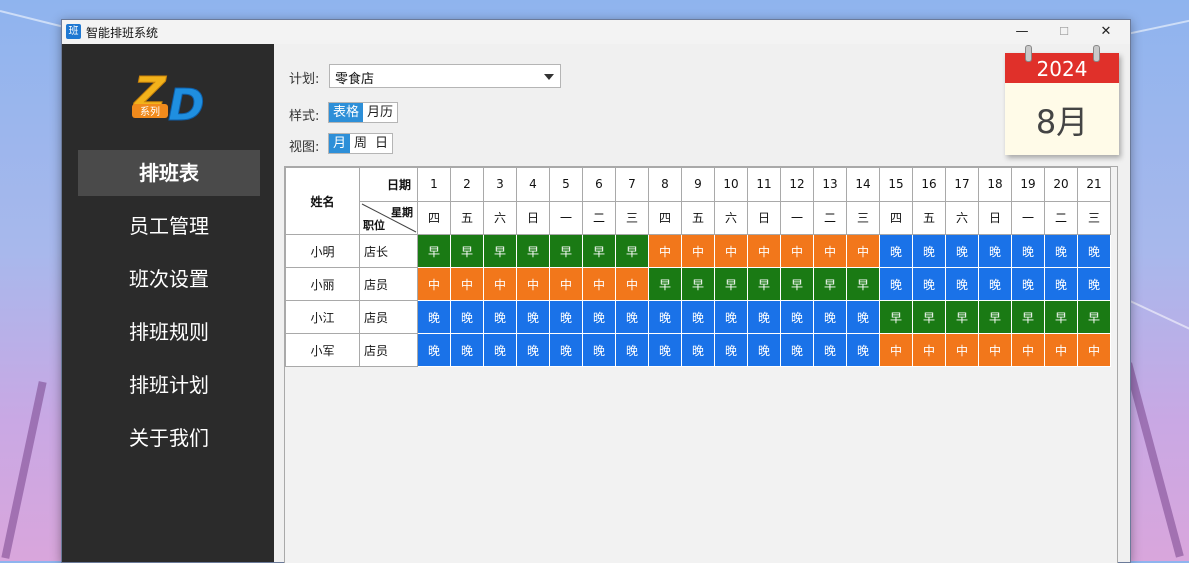  I want to click on plan-select: 零食店, so click(445, 76).